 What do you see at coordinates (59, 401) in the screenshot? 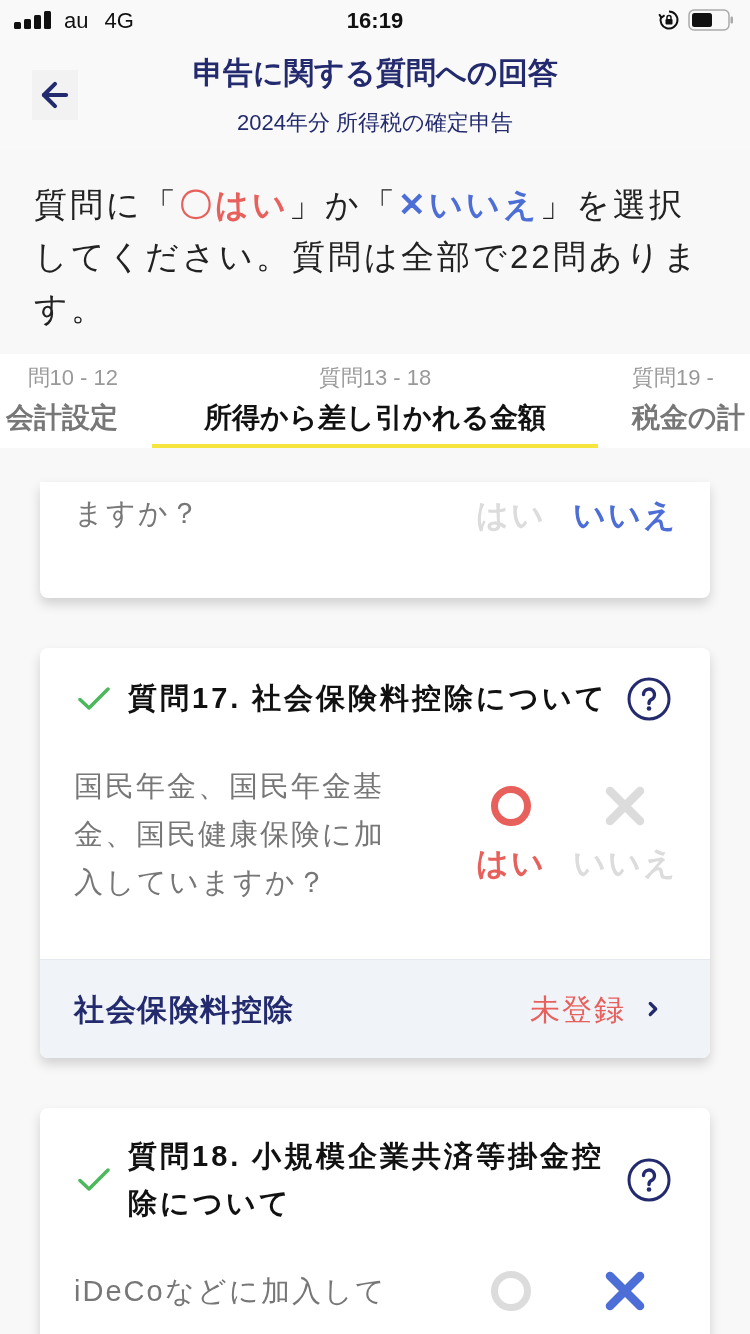
I see `section-tab: 問10 - 12 会計設定` at bounding box center [59, 401].